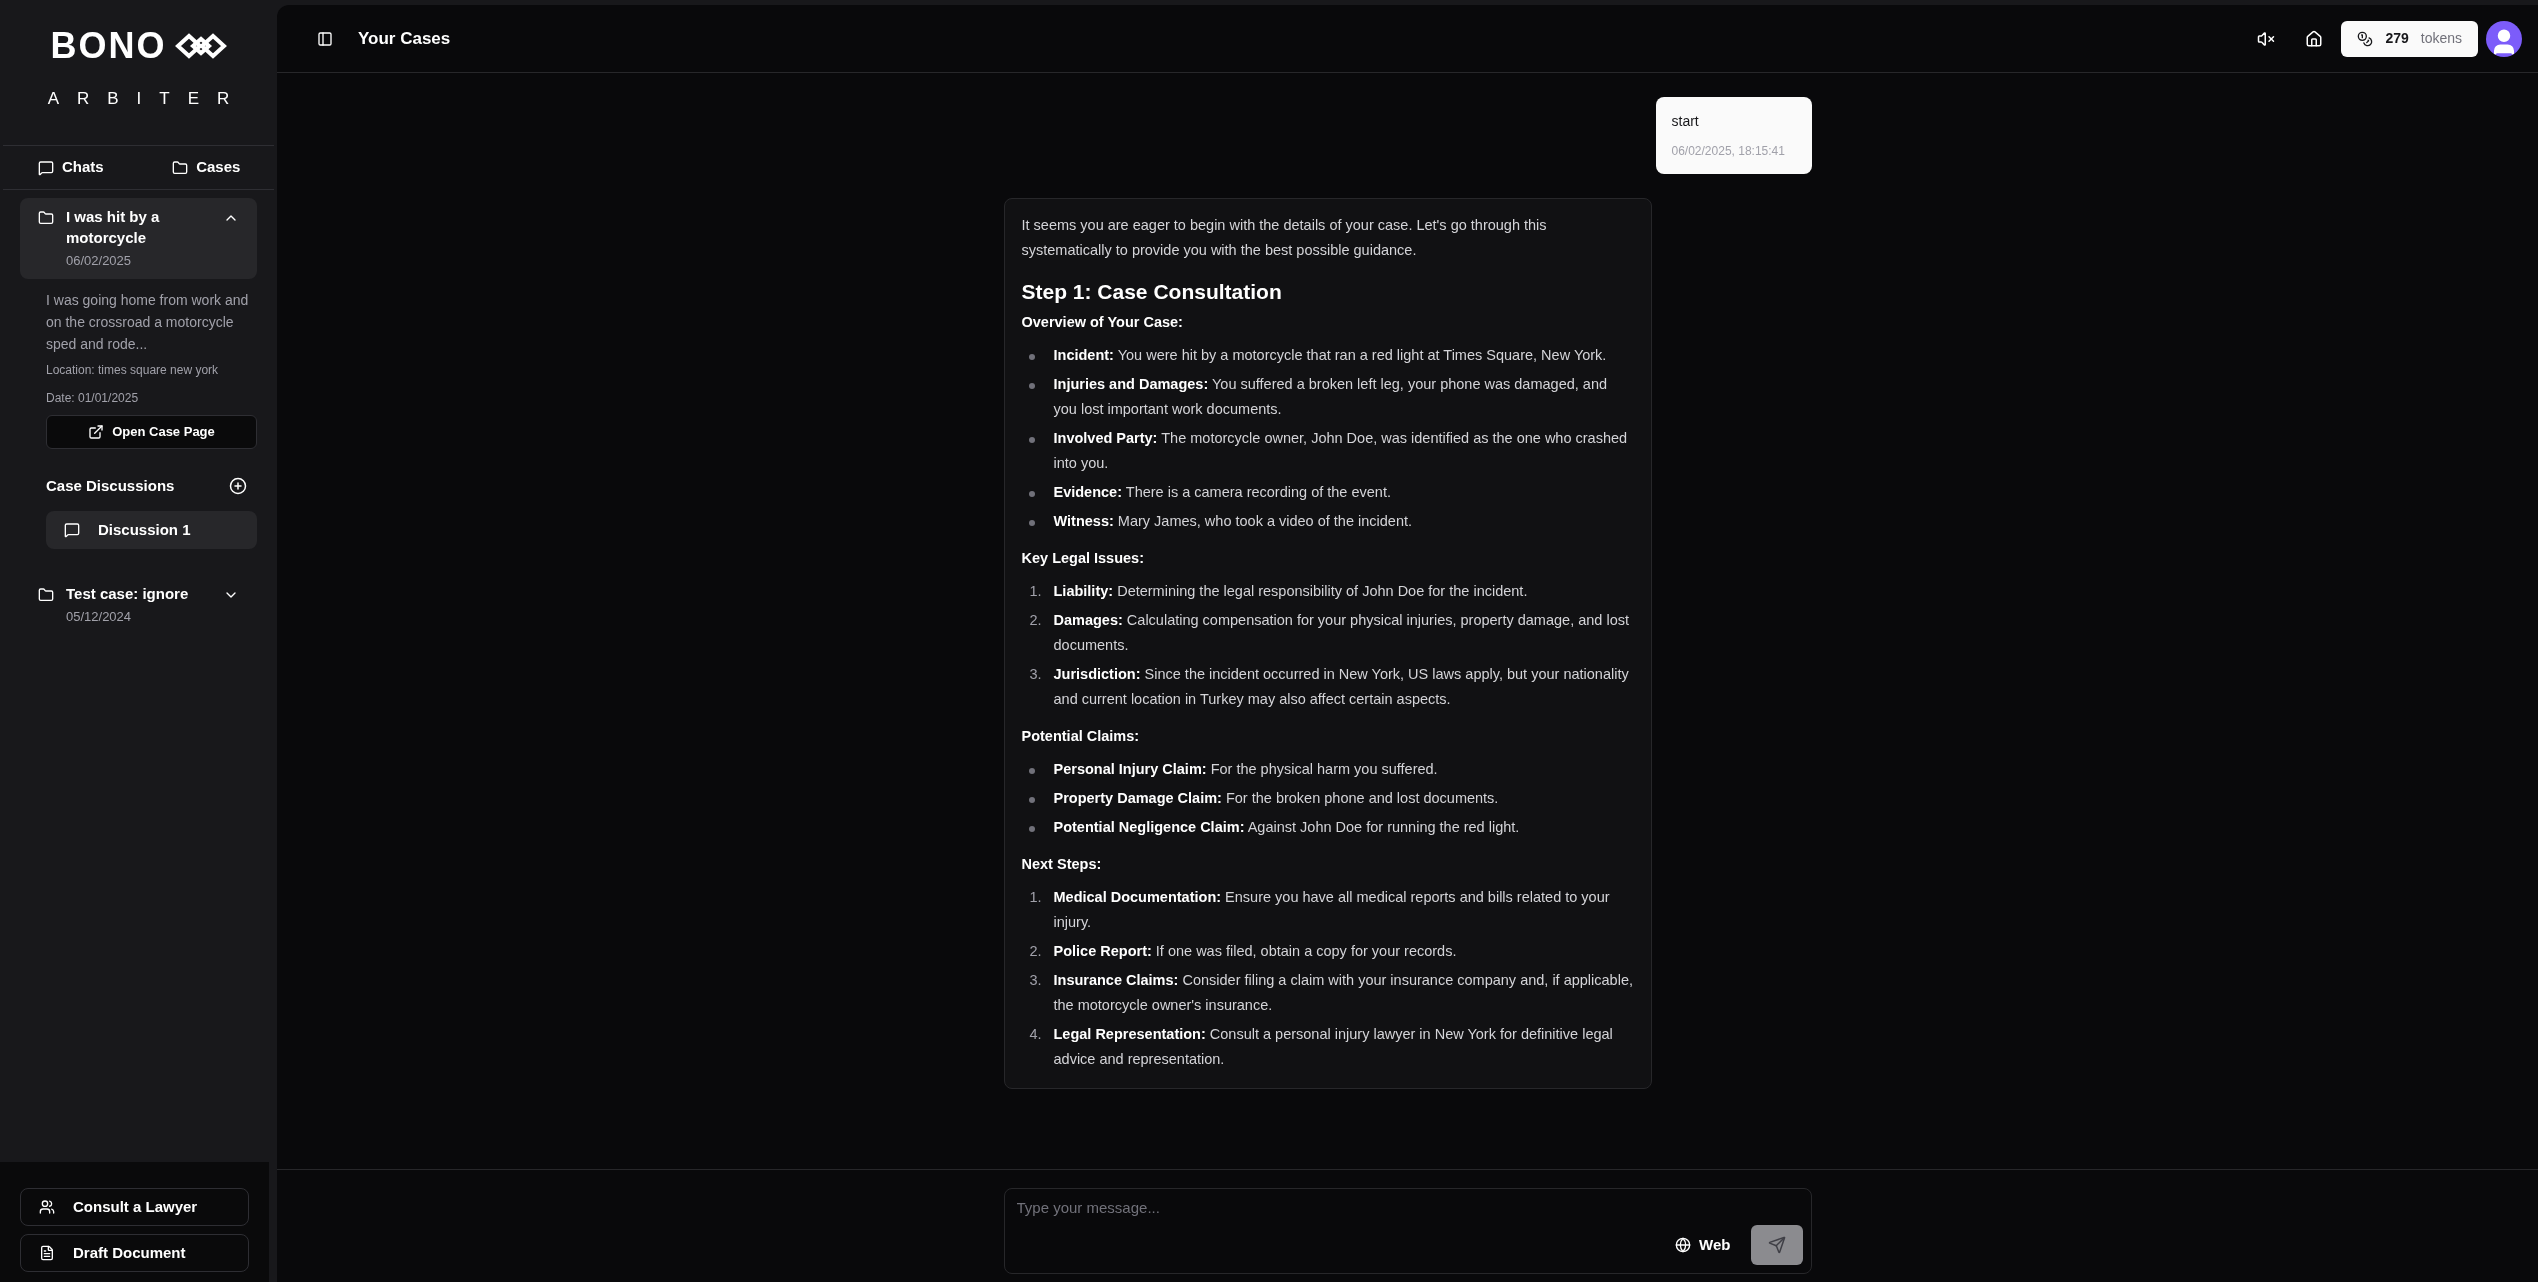 The height and width of the screenshot is (1282, 2538). I want to click on discussions-title: Case Discussions, so click(110, 485).